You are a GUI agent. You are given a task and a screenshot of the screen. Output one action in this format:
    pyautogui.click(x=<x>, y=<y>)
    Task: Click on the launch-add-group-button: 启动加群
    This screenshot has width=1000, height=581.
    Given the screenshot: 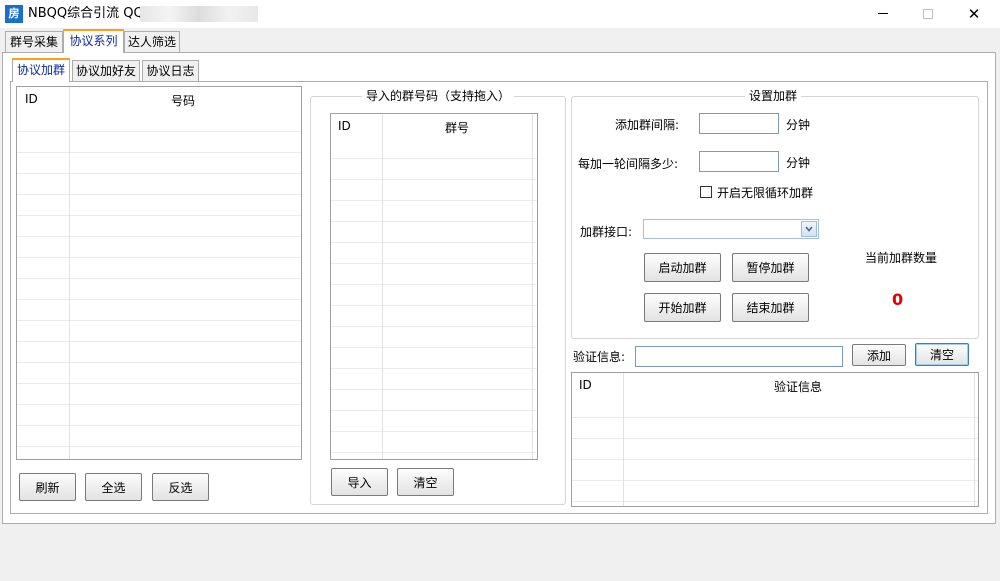 What is the action you would take?
    pyautogui.click(x=682, y=267)
    